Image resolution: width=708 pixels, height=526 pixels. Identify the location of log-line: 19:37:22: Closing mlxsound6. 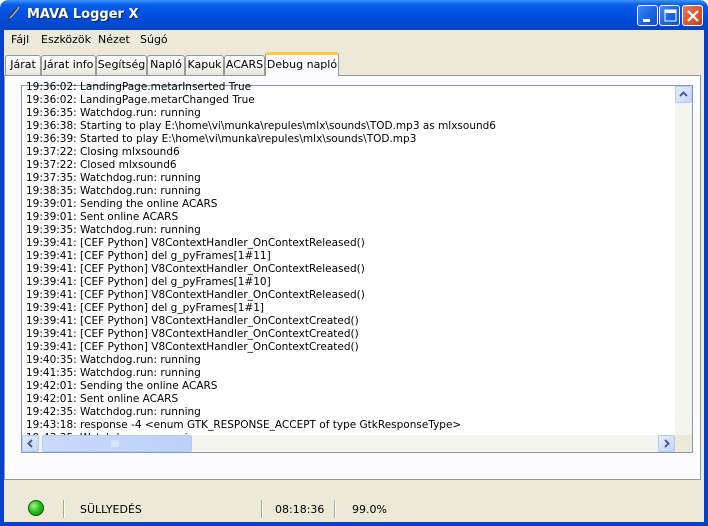
(103, 152).